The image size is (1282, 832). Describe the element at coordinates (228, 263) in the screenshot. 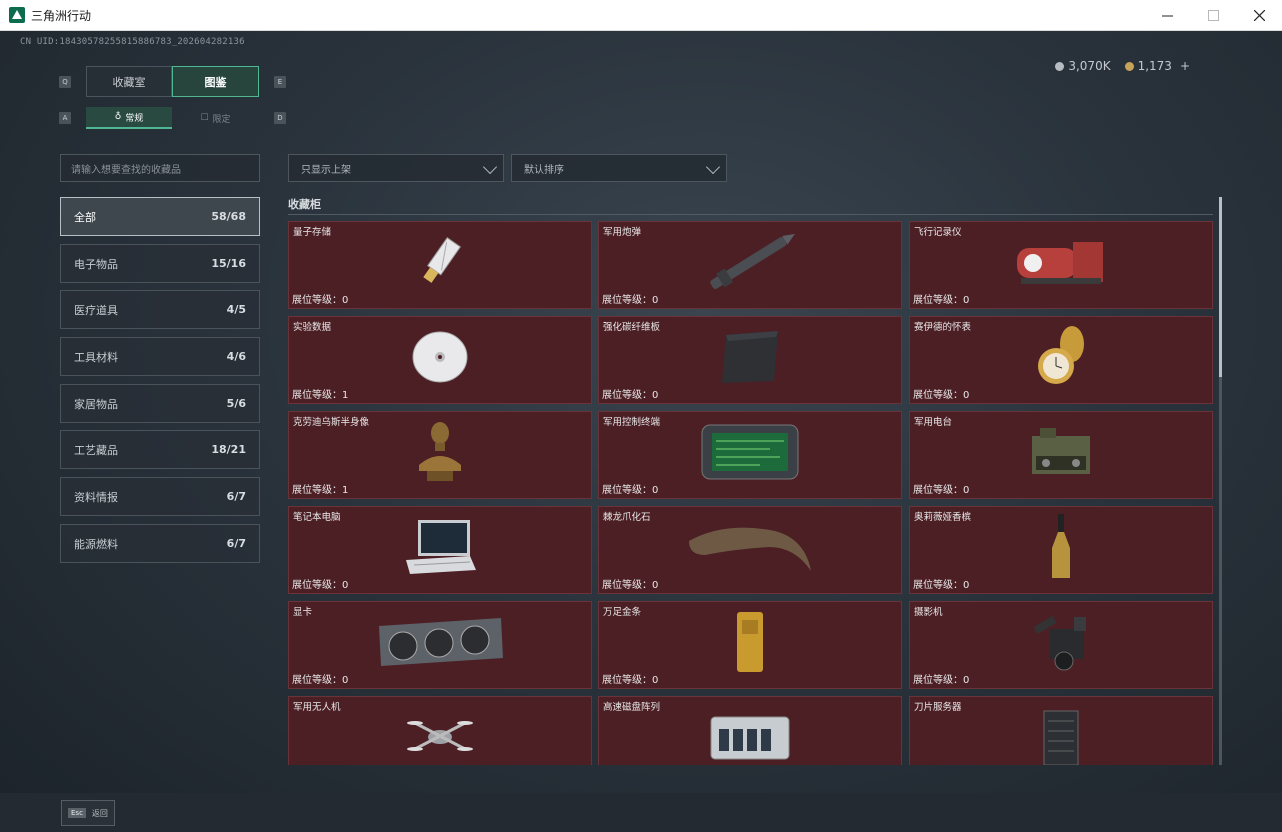

I see `category-count: 15/16` at that location.